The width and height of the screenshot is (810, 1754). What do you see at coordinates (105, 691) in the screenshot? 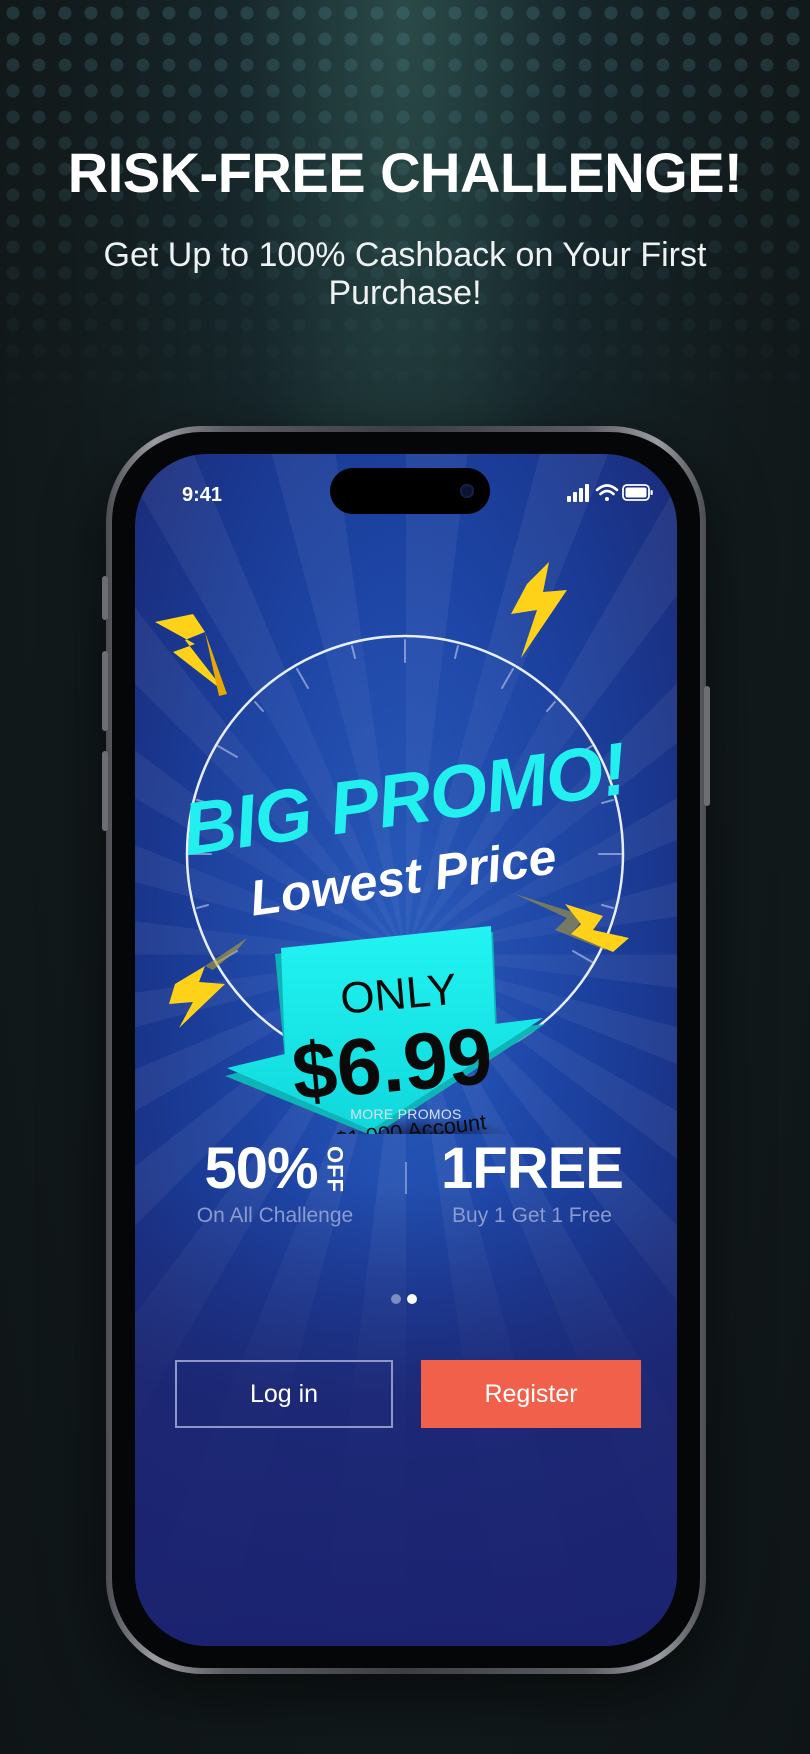
I see `phone-volume-up-button` at bounding box center [105, 691].